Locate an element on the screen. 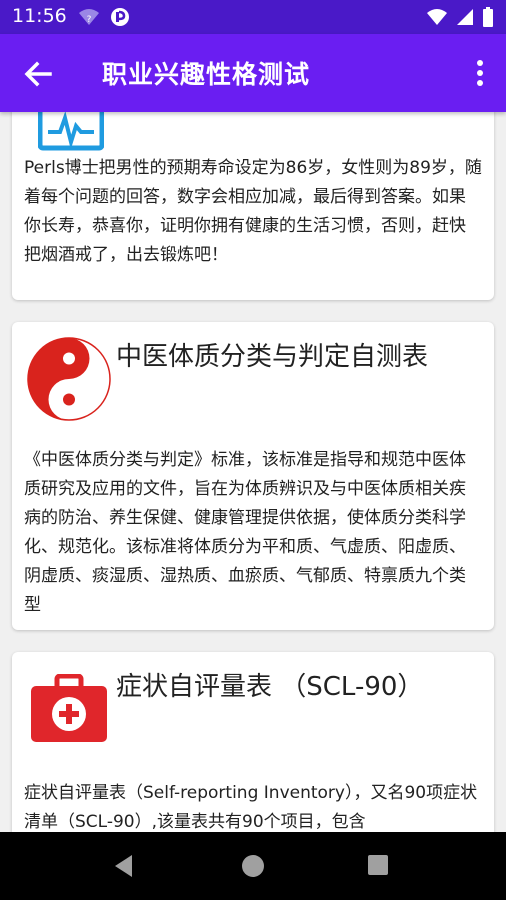  battery-icon is located at coordinates (488, 17).